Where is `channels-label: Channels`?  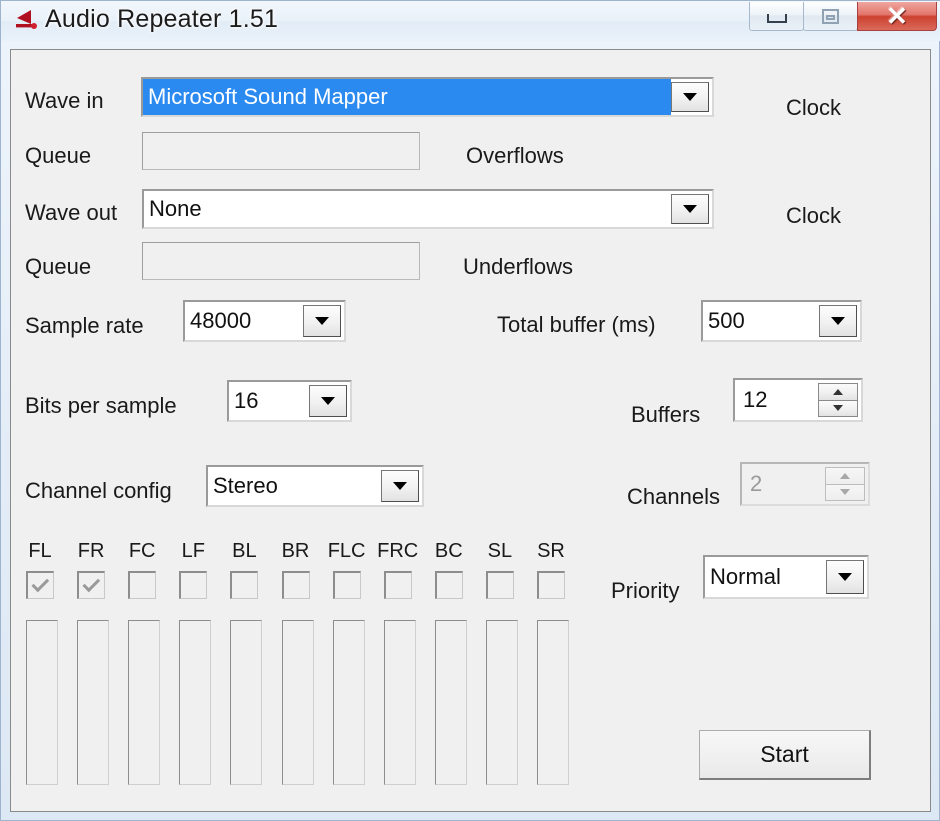 channels-label: Channels is located at coordinates (673, 496).